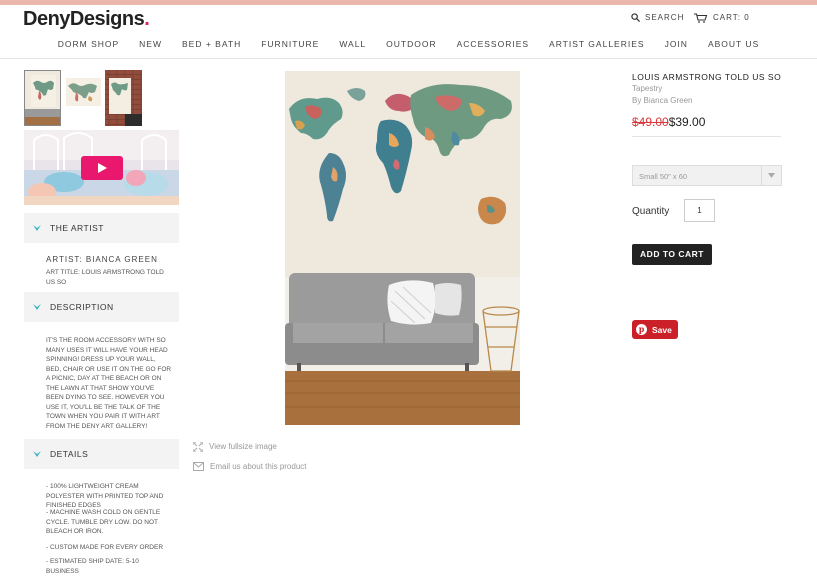 The width and height of the screenshot is (817, 576). Describe the element at coordinates (676, 48) in the screenshot. I see `nav-item-join: JOIN` at that location.